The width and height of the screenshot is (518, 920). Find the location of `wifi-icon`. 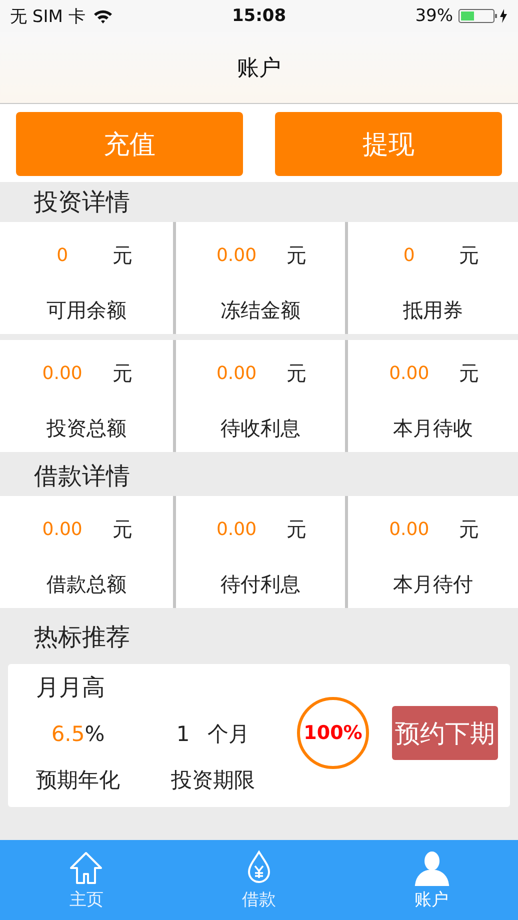

wifi-icon is located at coordinates (103, 16).